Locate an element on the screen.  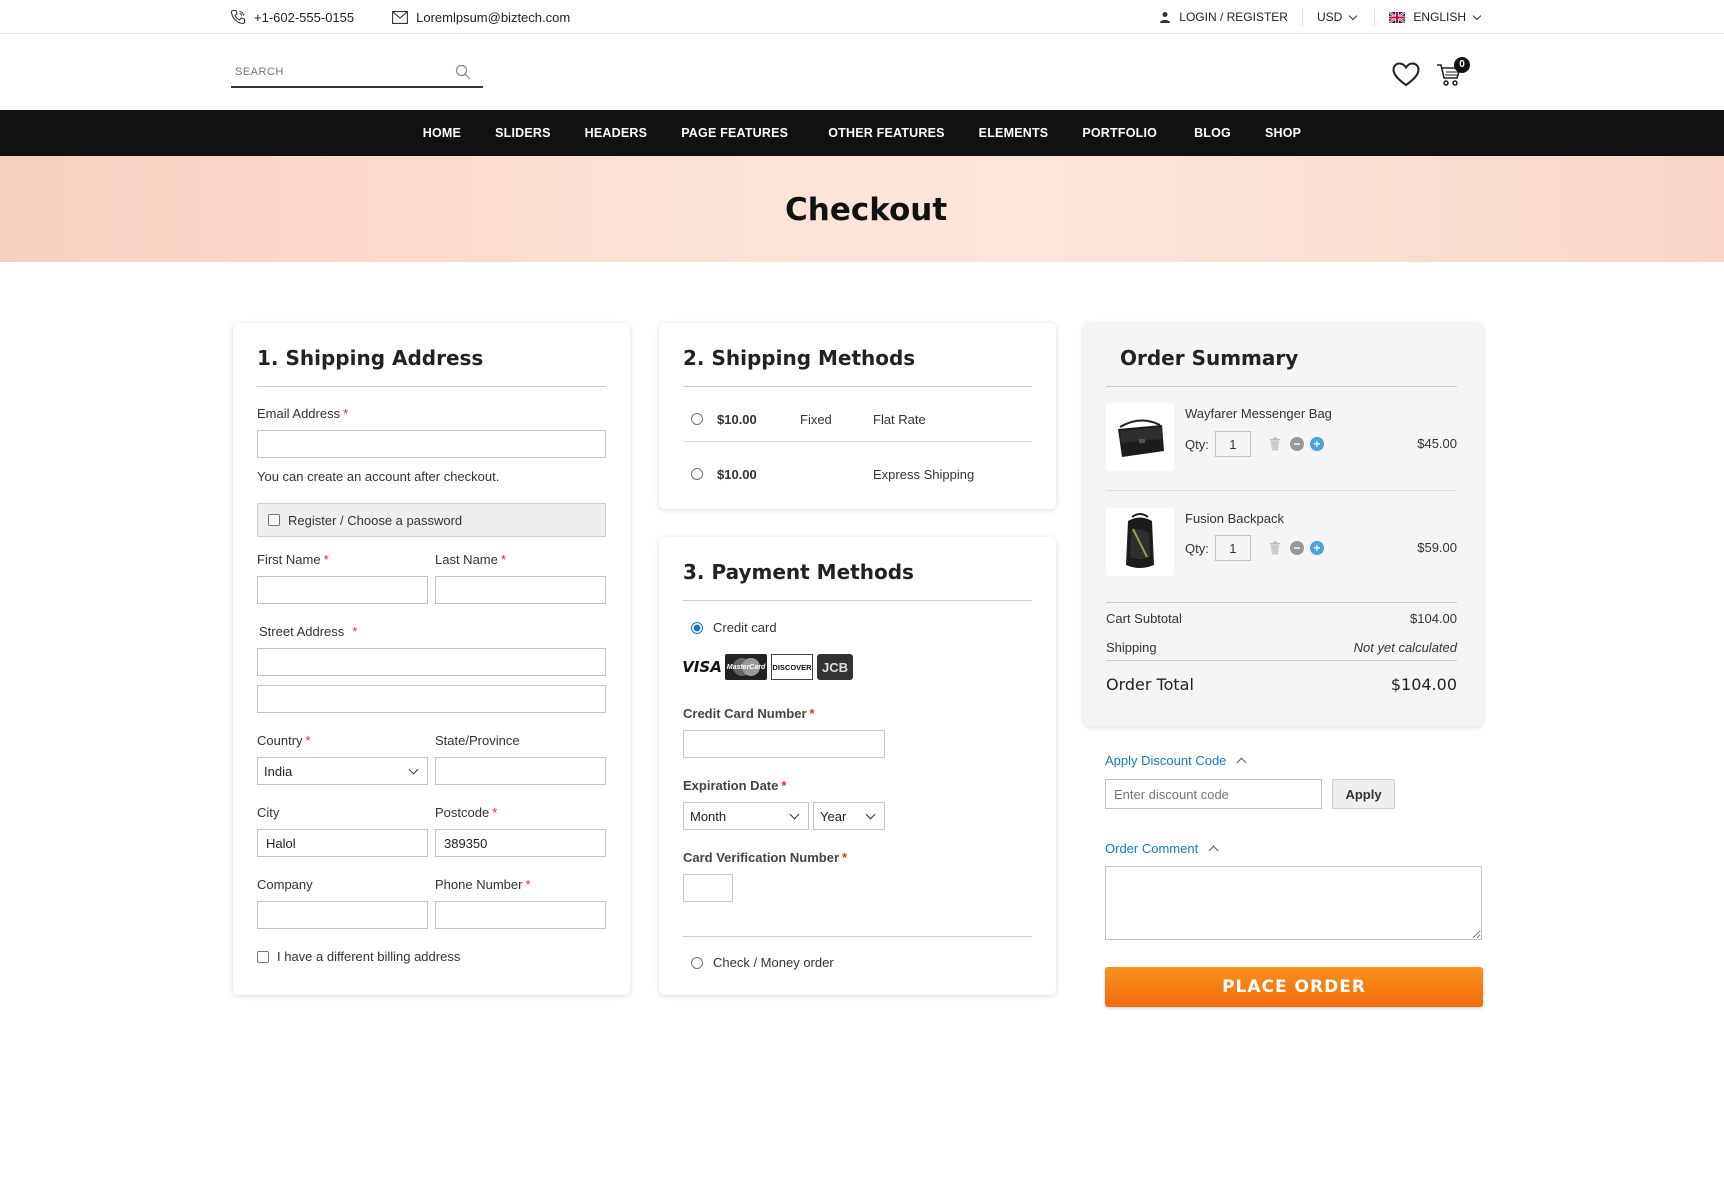
postcode-field: 389350 is located at coordinates (520, 843).